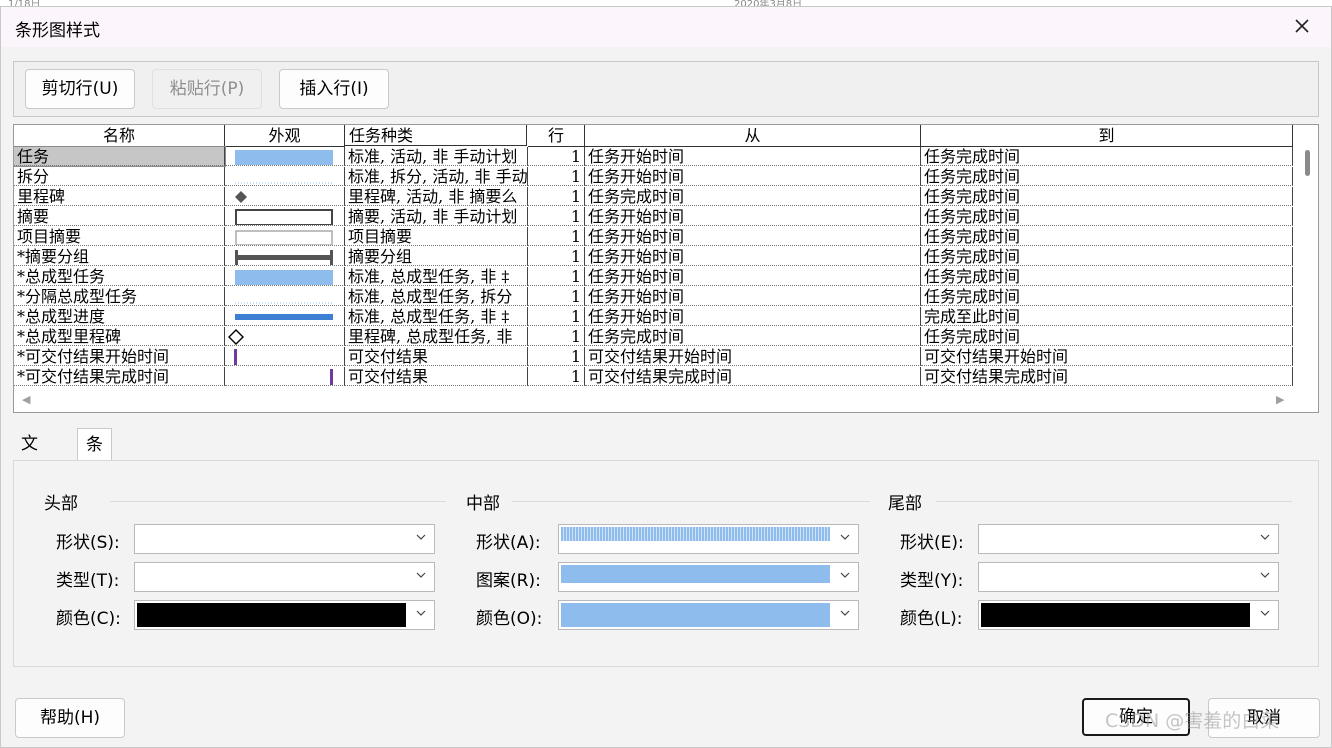  What do you see at coordinates (1107, 356) in the screenshot?
I see `cell-to: 可交付结果开始时间` at bounding box center [1107, 356].